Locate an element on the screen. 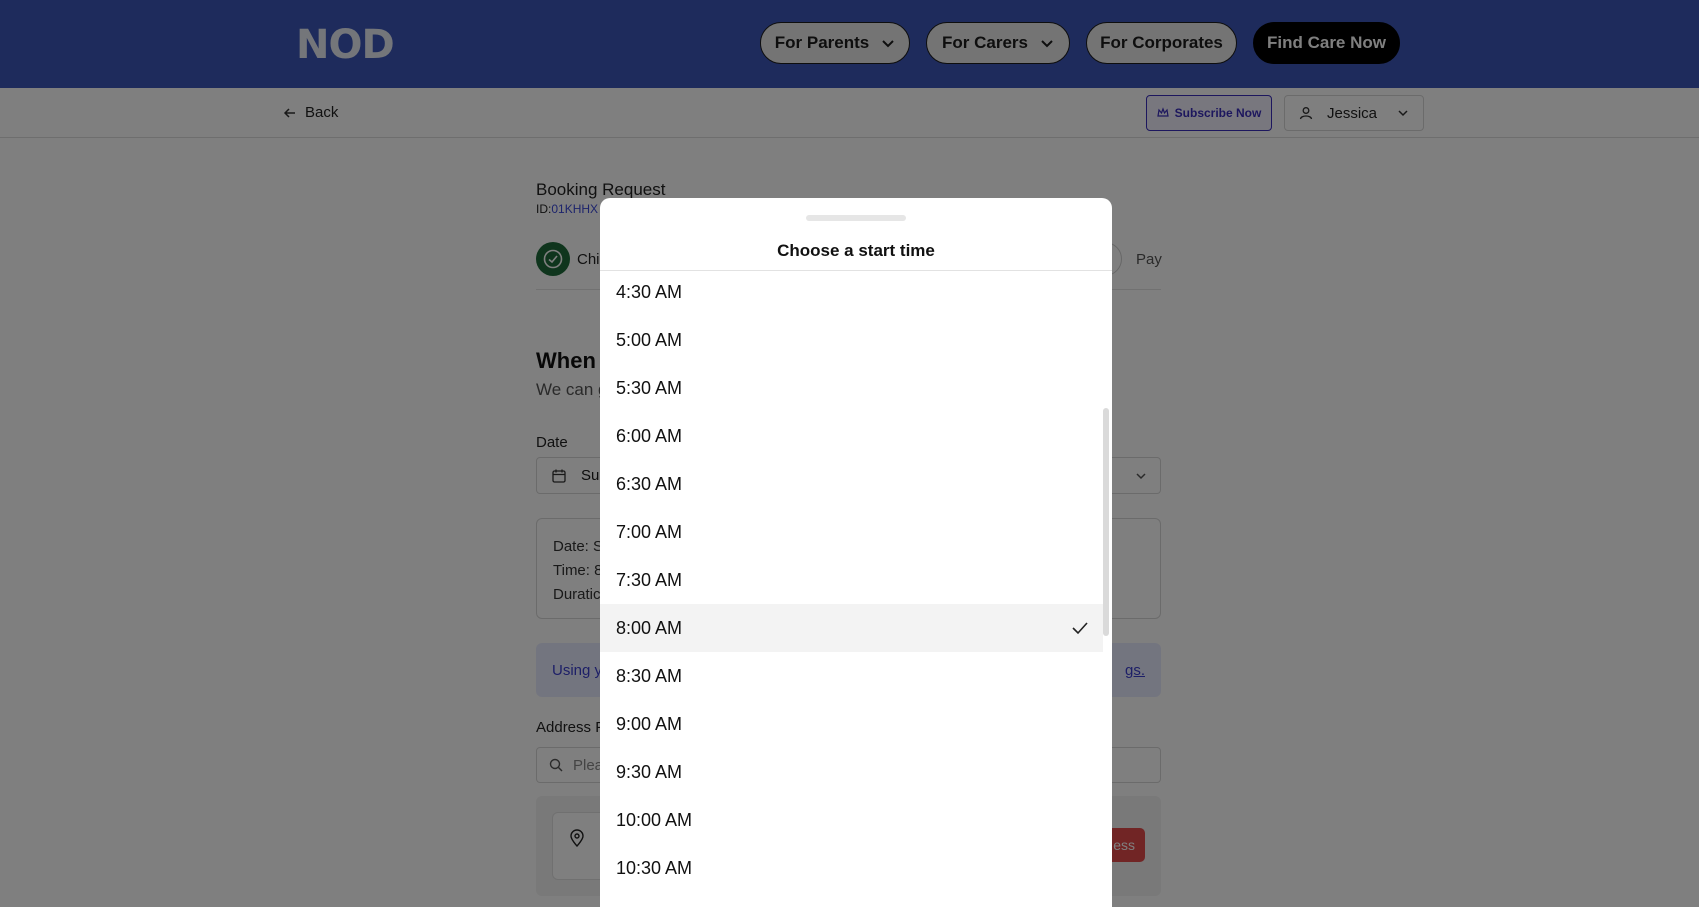 The height and width of the screenshot is (907, 1699). drag-handle is located at coordinates (856, 218).